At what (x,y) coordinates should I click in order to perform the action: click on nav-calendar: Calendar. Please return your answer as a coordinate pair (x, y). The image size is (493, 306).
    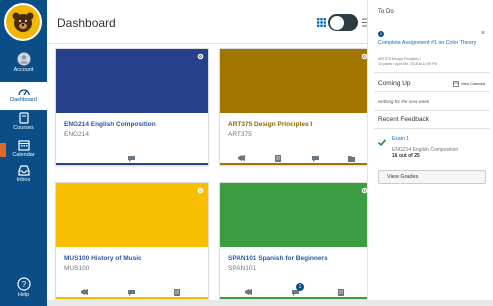
    Looking at the image, I should click on (23, 149).